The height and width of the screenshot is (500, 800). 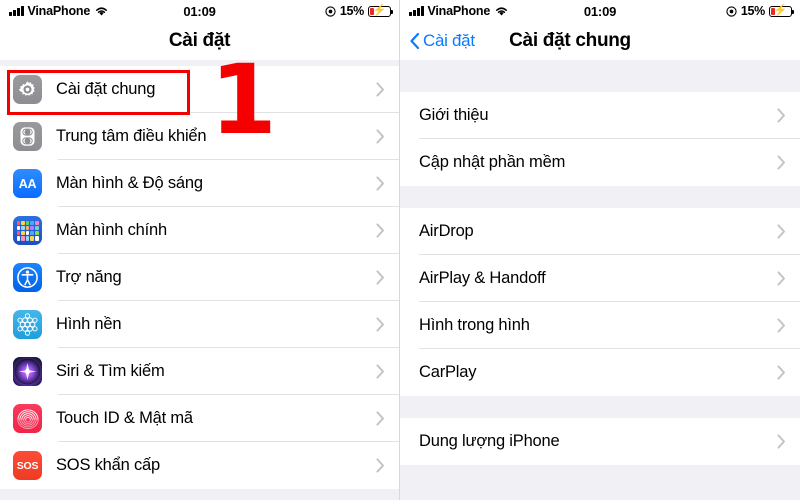 I want to click on back-button-label: Cài đặt, so click(x=449, y=40).